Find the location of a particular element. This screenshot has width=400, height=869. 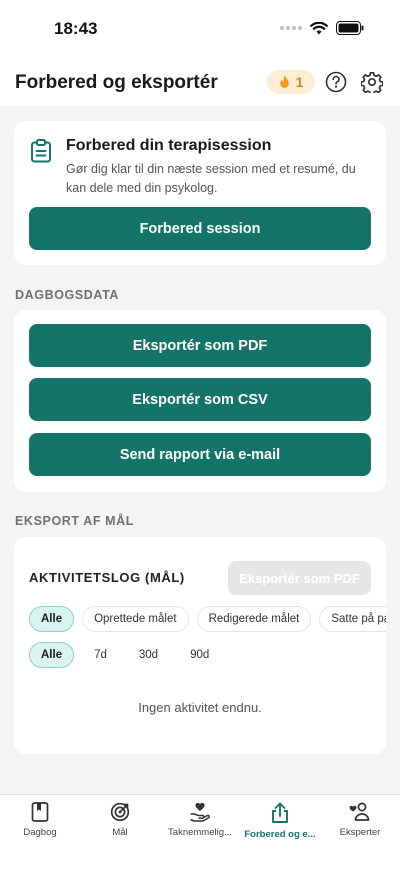

gear-icon is located at coordinates (372, 82).